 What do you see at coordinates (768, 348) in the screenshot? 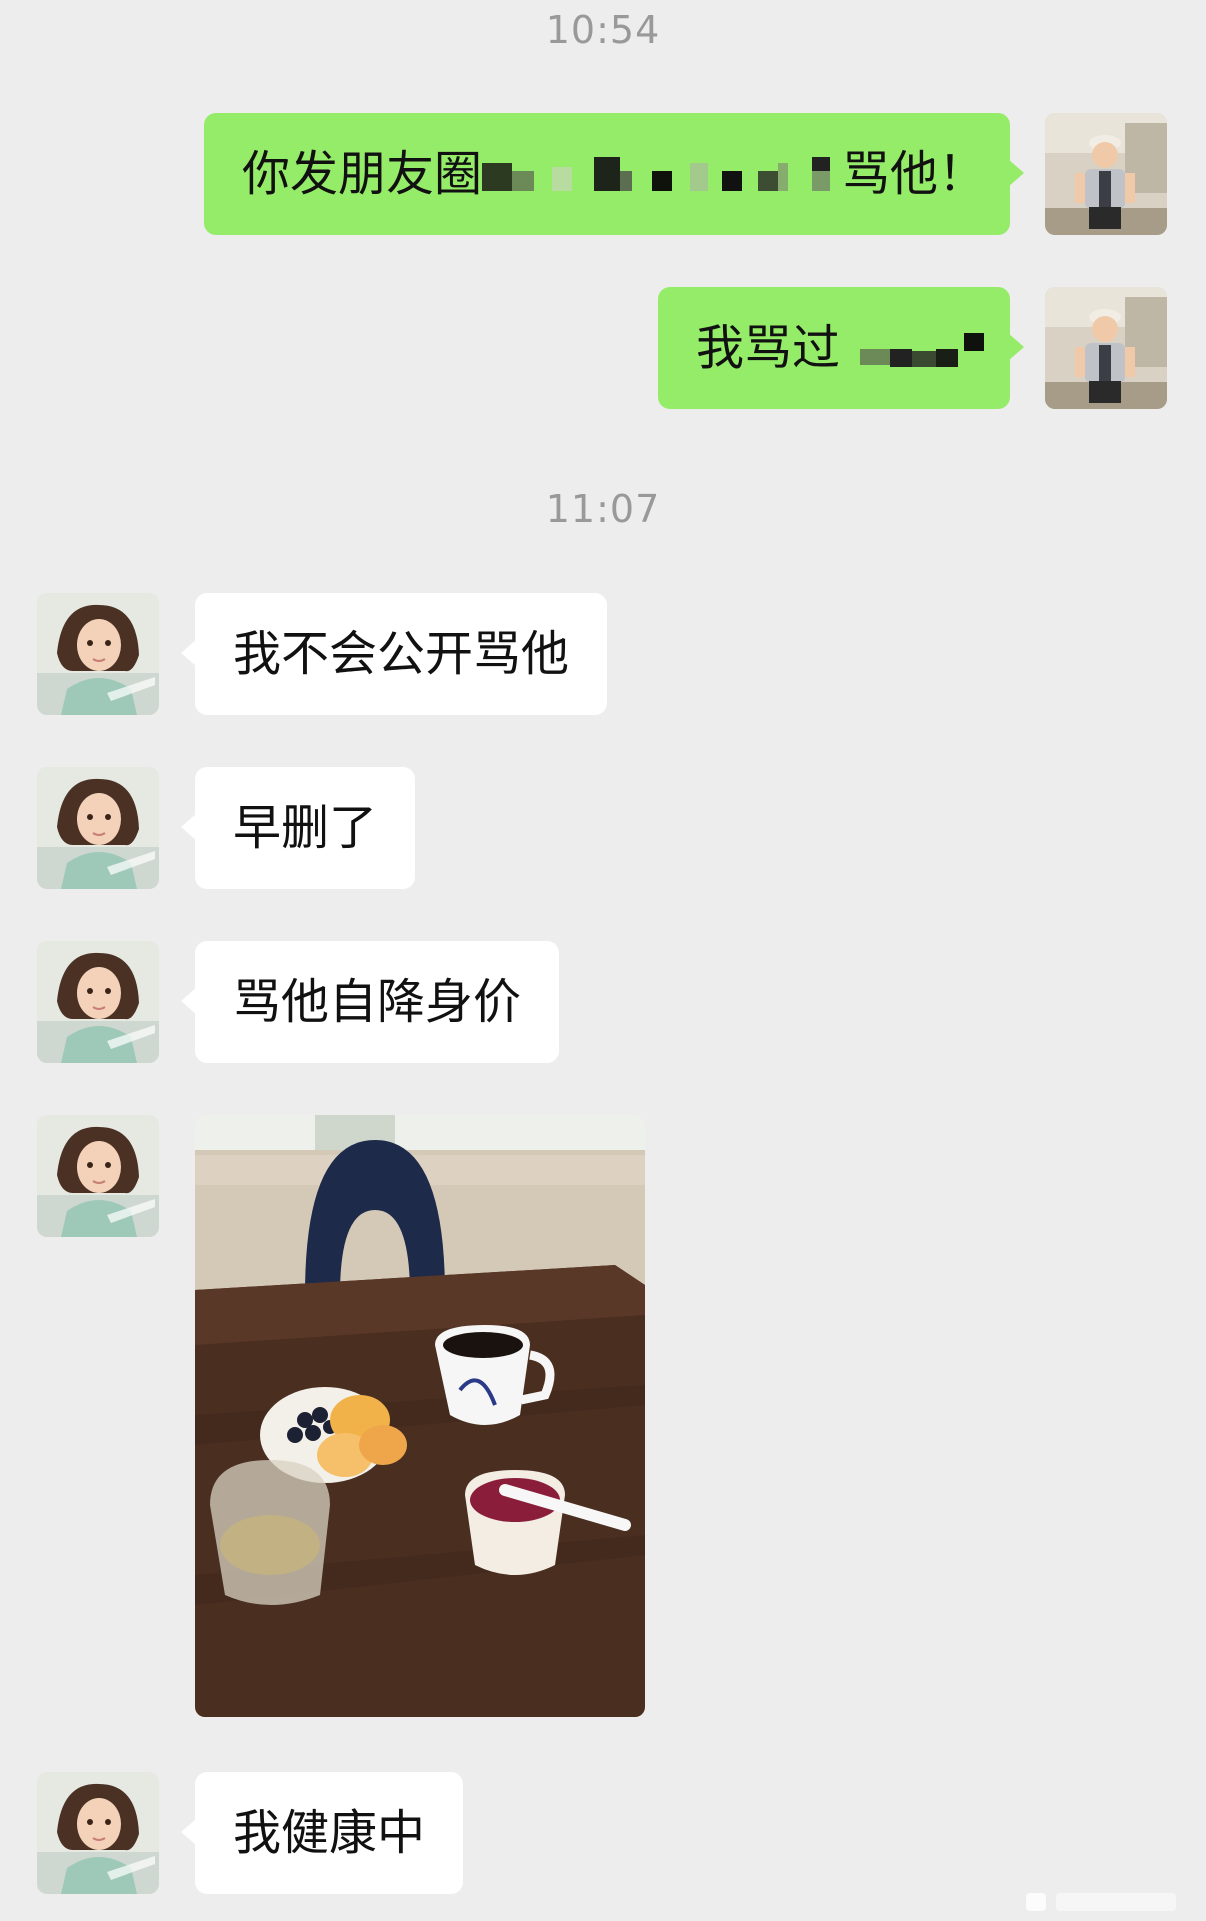
I see `message-text: 我骂过` at bounding box center [768, 348].